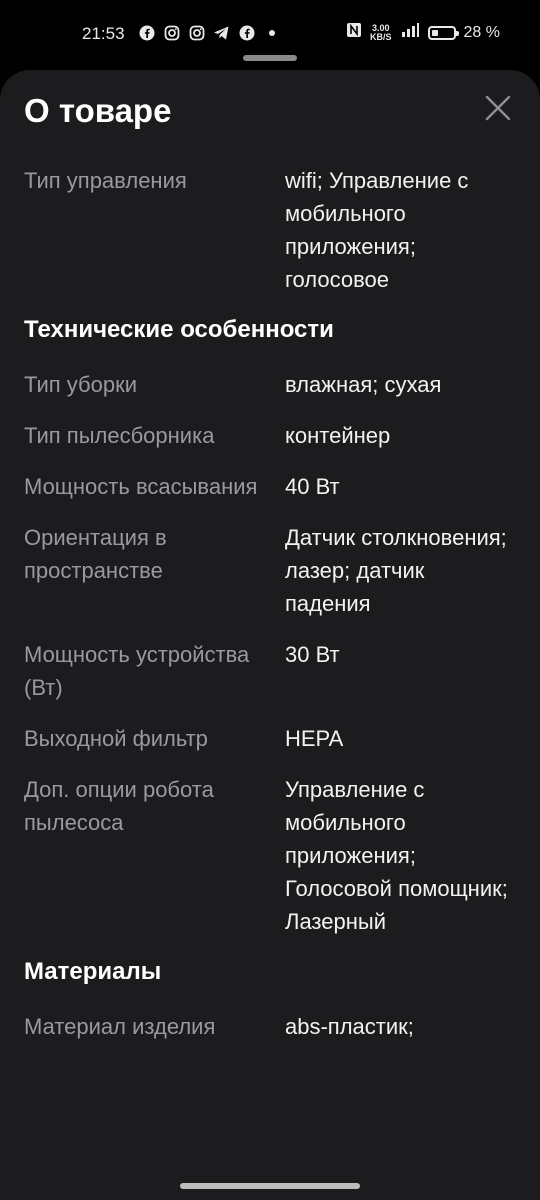 The height and width of the screenshot is (1200, 540). I want to click on sheet-title: О товаре, so click(98, 110).